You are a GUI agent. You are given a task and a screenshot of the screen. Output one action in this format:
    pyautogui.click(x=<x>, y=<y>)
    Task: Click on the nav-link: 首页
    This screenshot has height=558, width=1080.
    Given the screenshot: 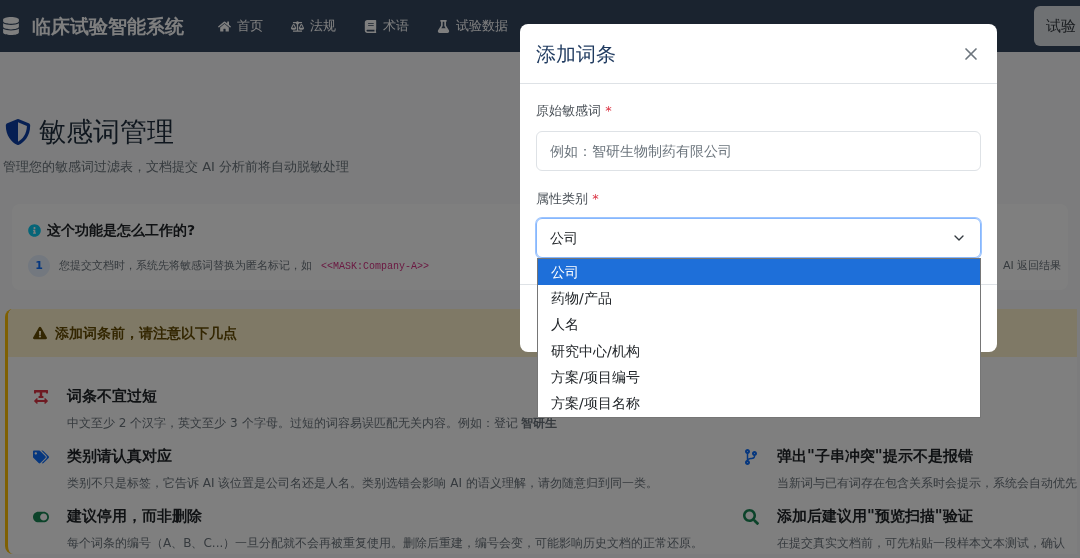 What is the action you would take?
    pyautogui.click(x=240, y=26)
    